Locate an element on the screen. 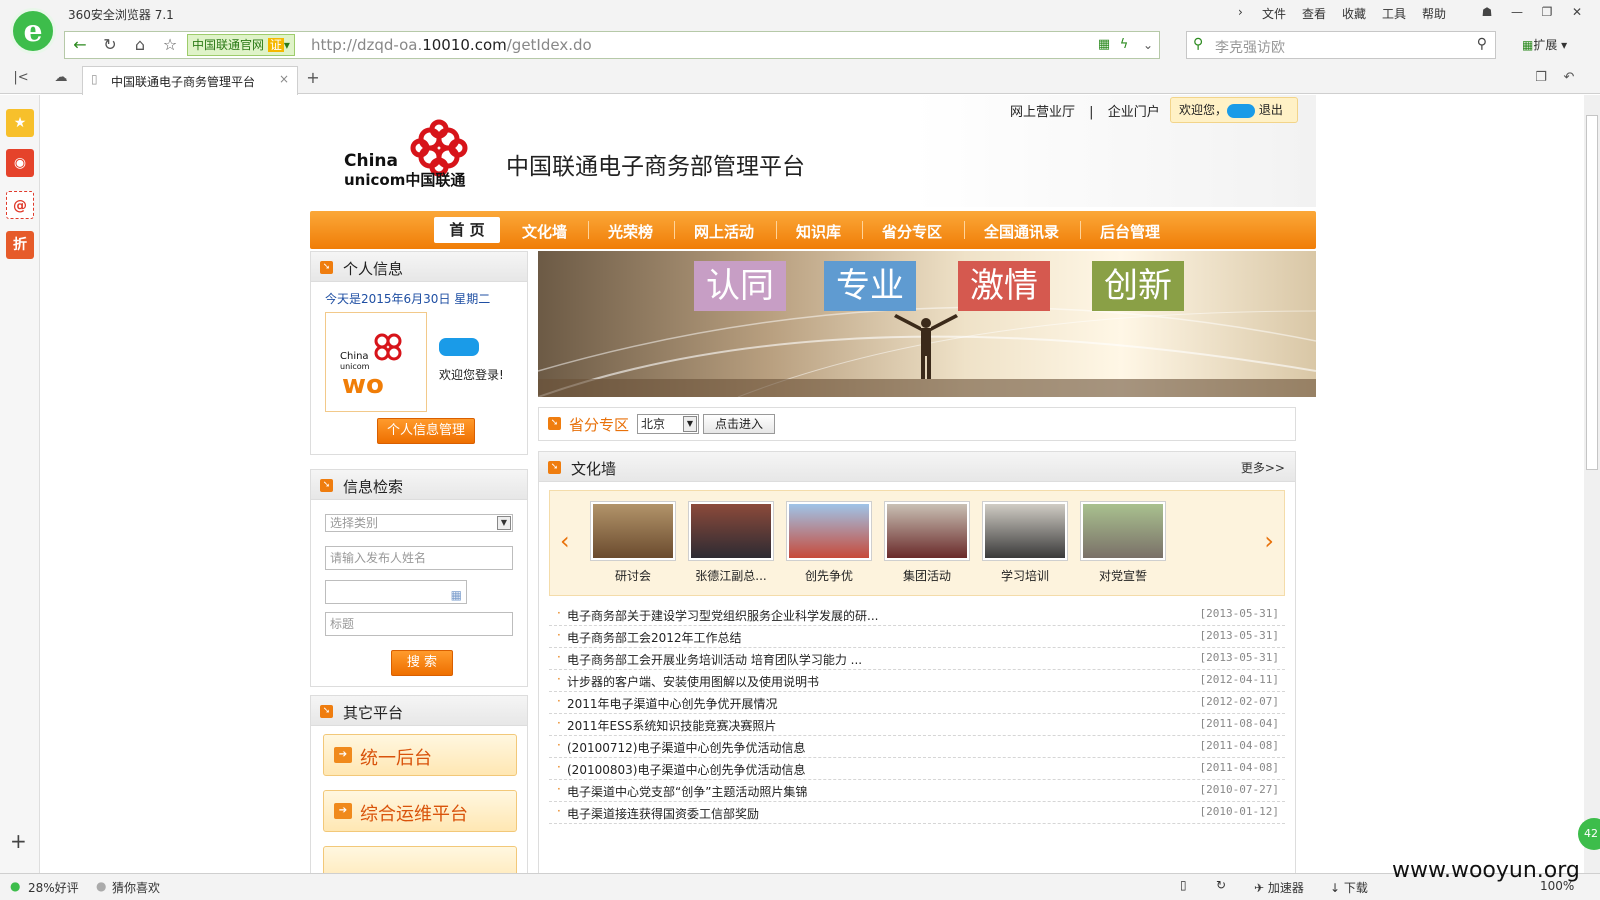 The image size is (1600, 900). mobile-icon: ▯ is located at coordinates (1183, 885).